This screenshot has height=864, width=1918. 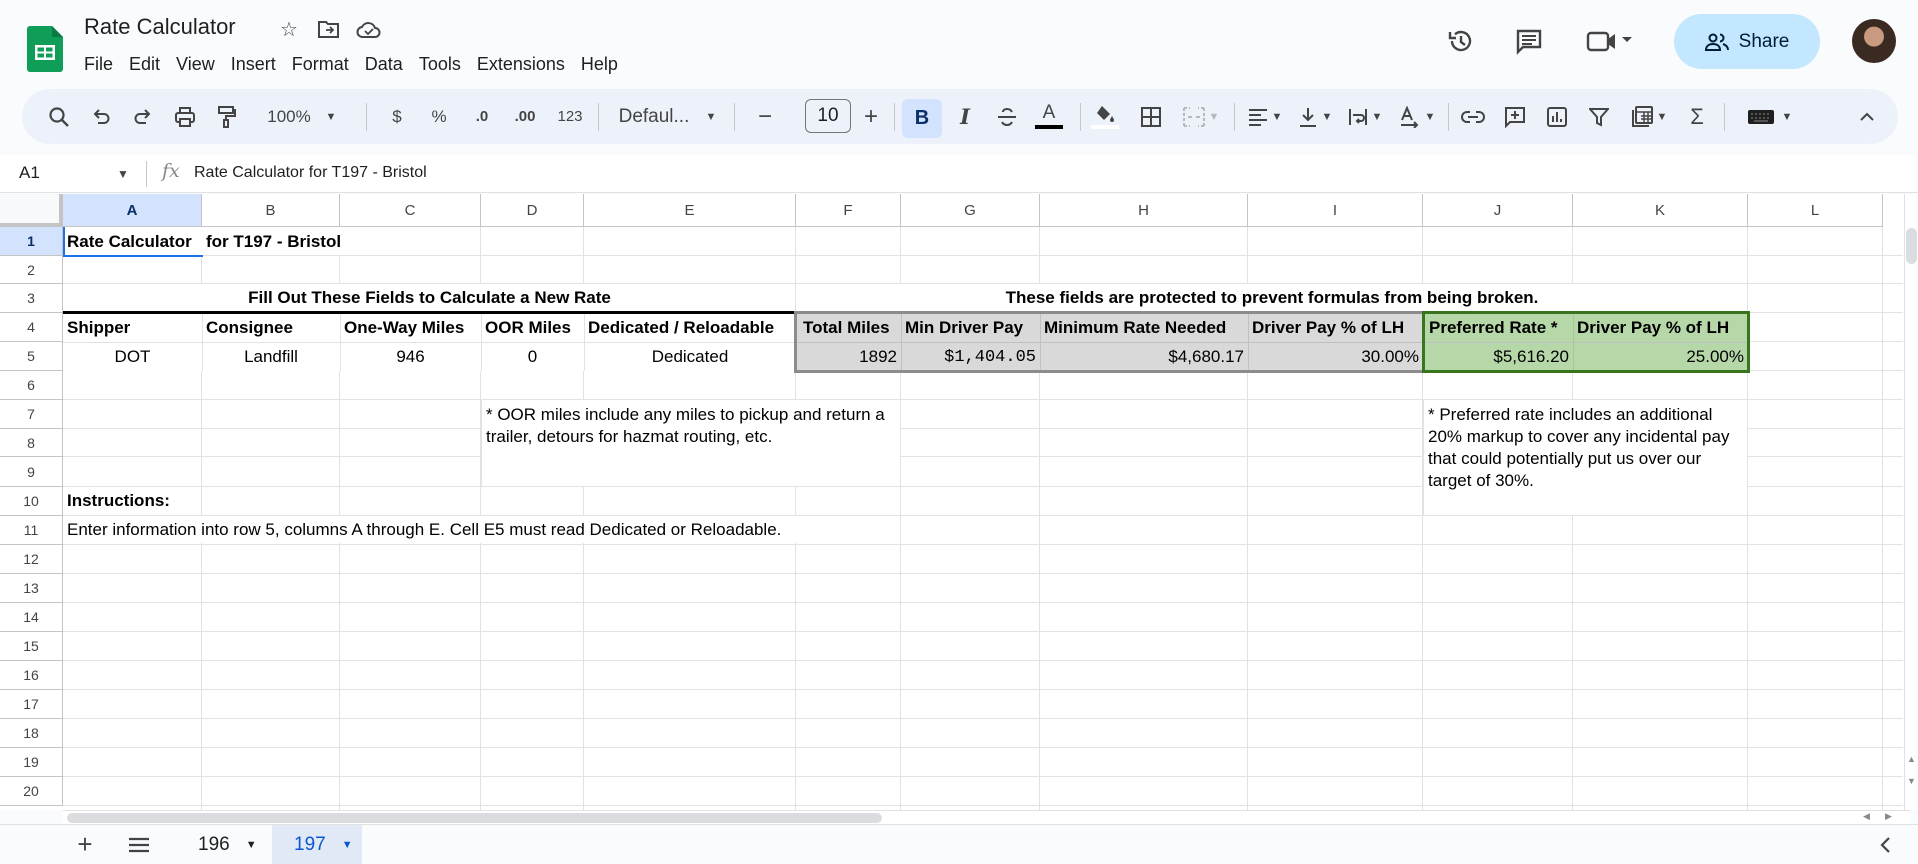 I want to click on column-header-e: E, so click(x=690, y=210).